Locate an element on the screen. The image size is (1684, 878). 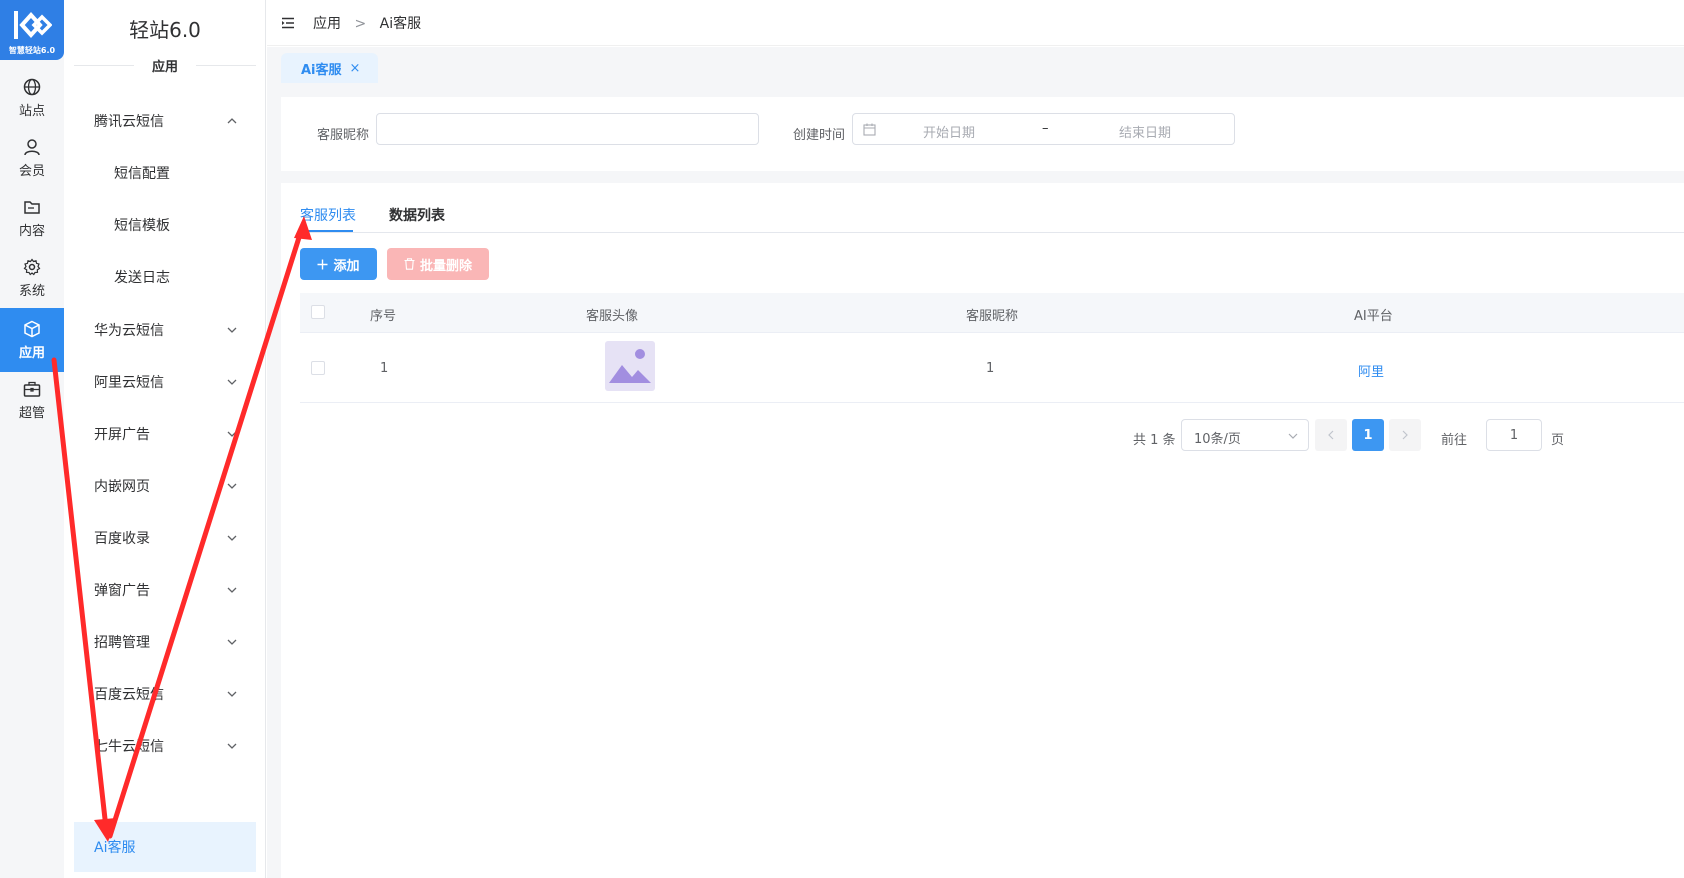
menu-label: 开屏广告 is located at coordinates (122, 435).